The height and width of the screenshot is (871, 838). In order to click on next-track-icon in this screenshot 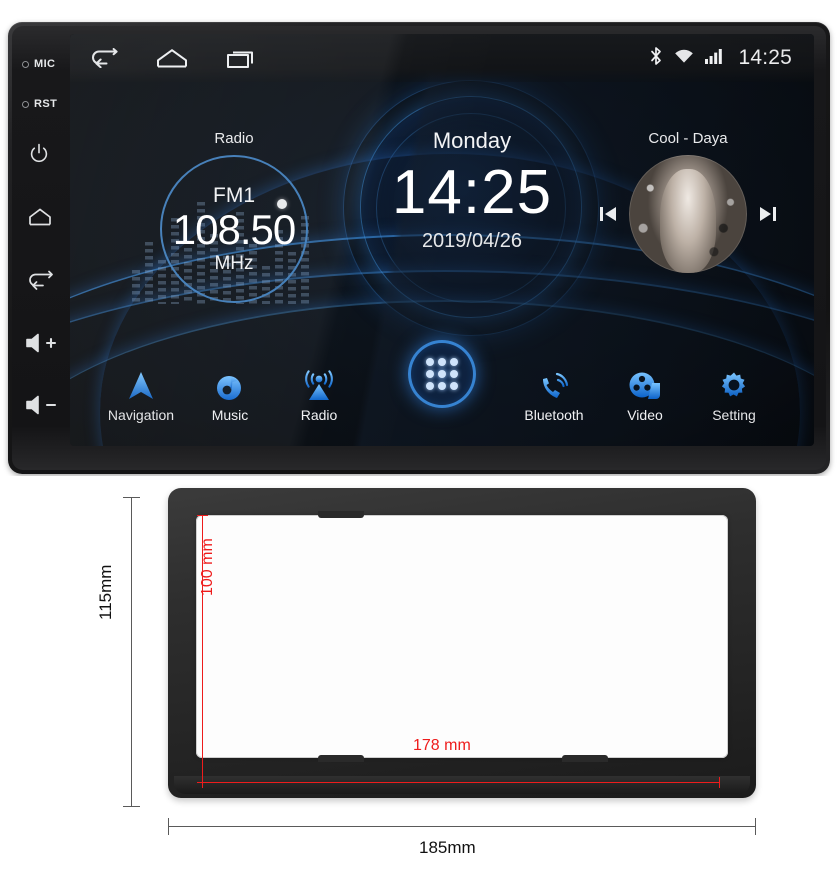, I will do `click(768, 214)`.